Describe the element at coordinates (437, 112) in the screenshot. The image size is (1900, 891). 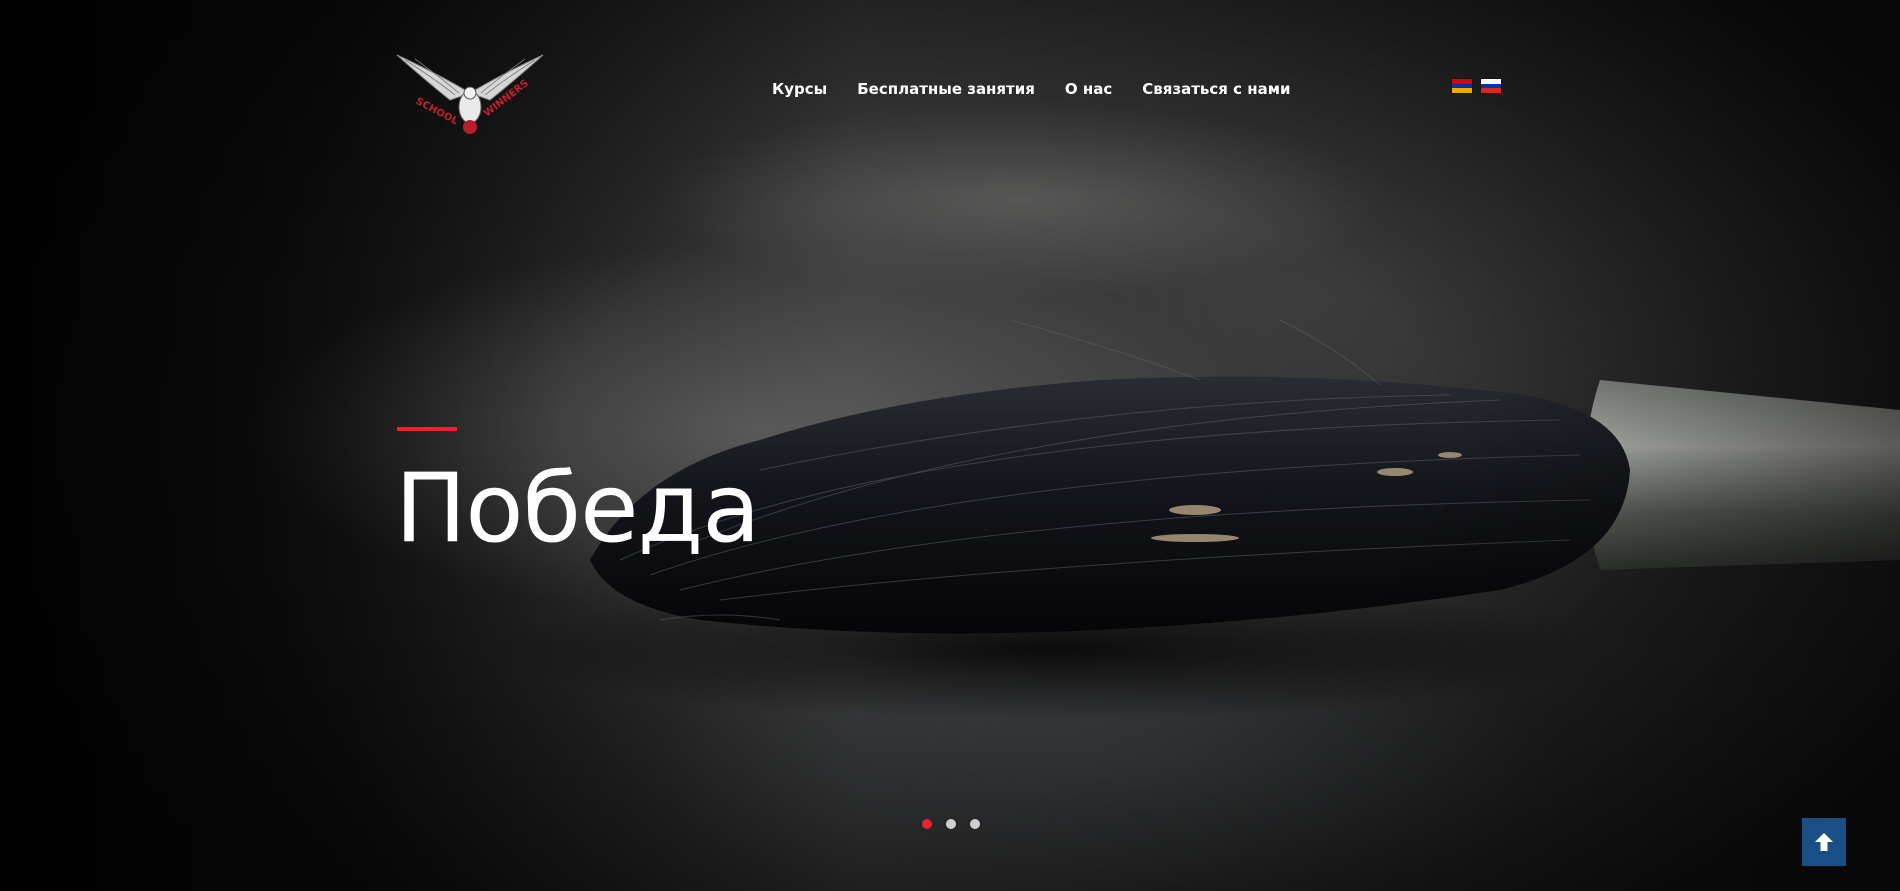
I see `logo-text-school: SCHOOL` at that location.